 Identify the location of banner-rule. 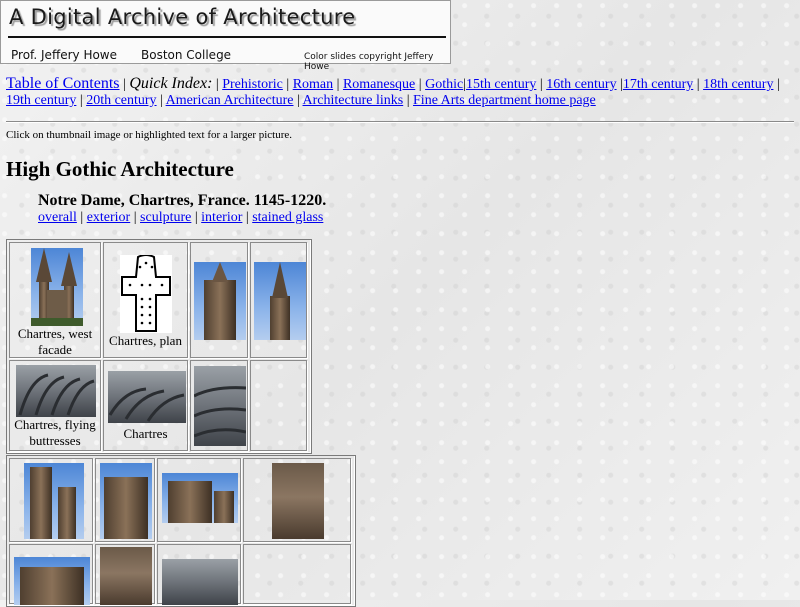
(227, 37).